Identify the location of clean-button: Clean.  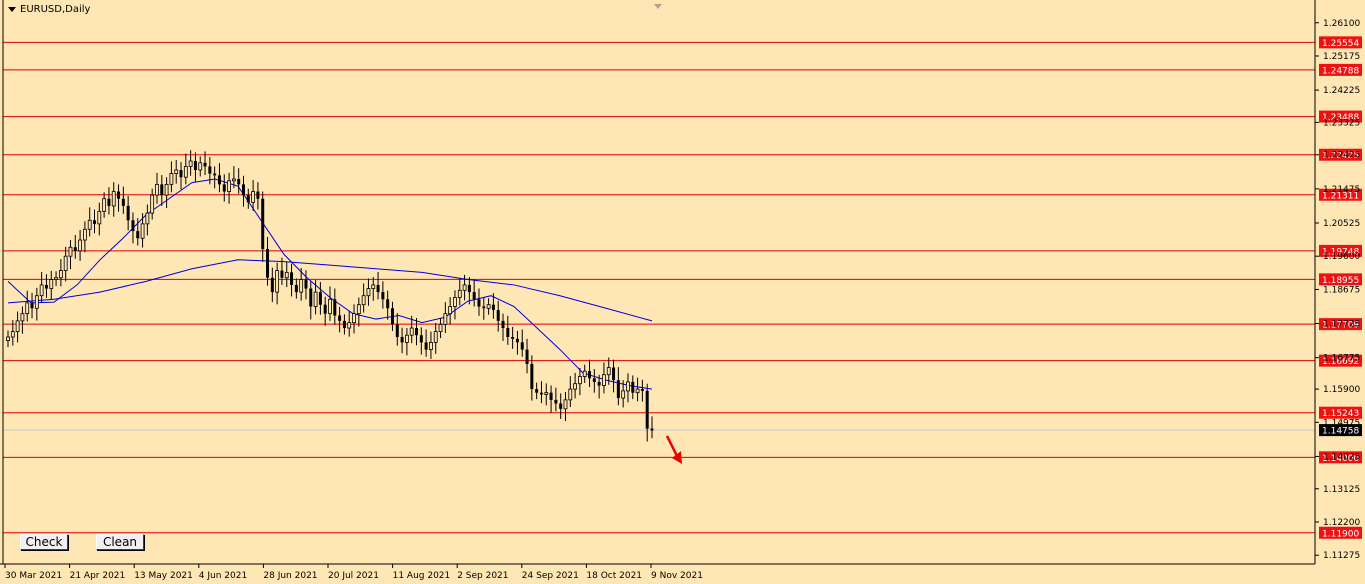
(120, 542).